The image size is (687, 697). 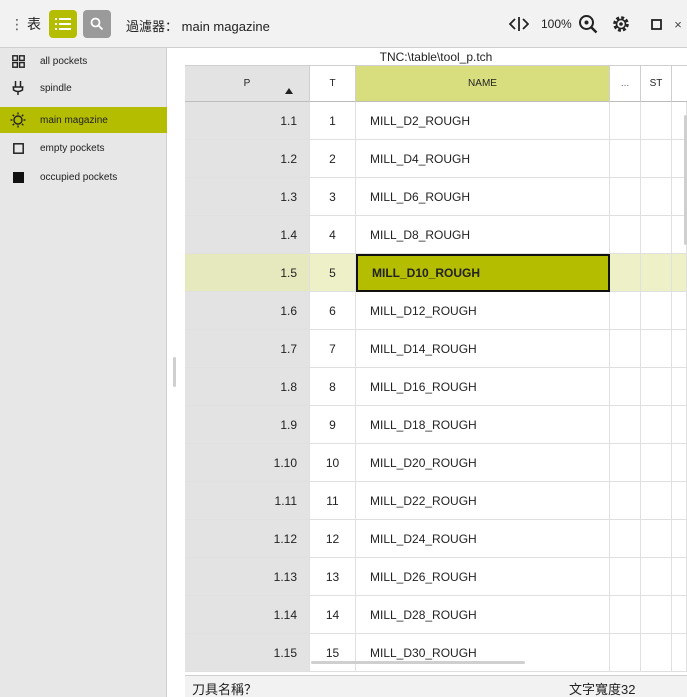 I want to click on table-row: 1.2 2 MILL_D4_ROUGH, so click(x=436, y=159).